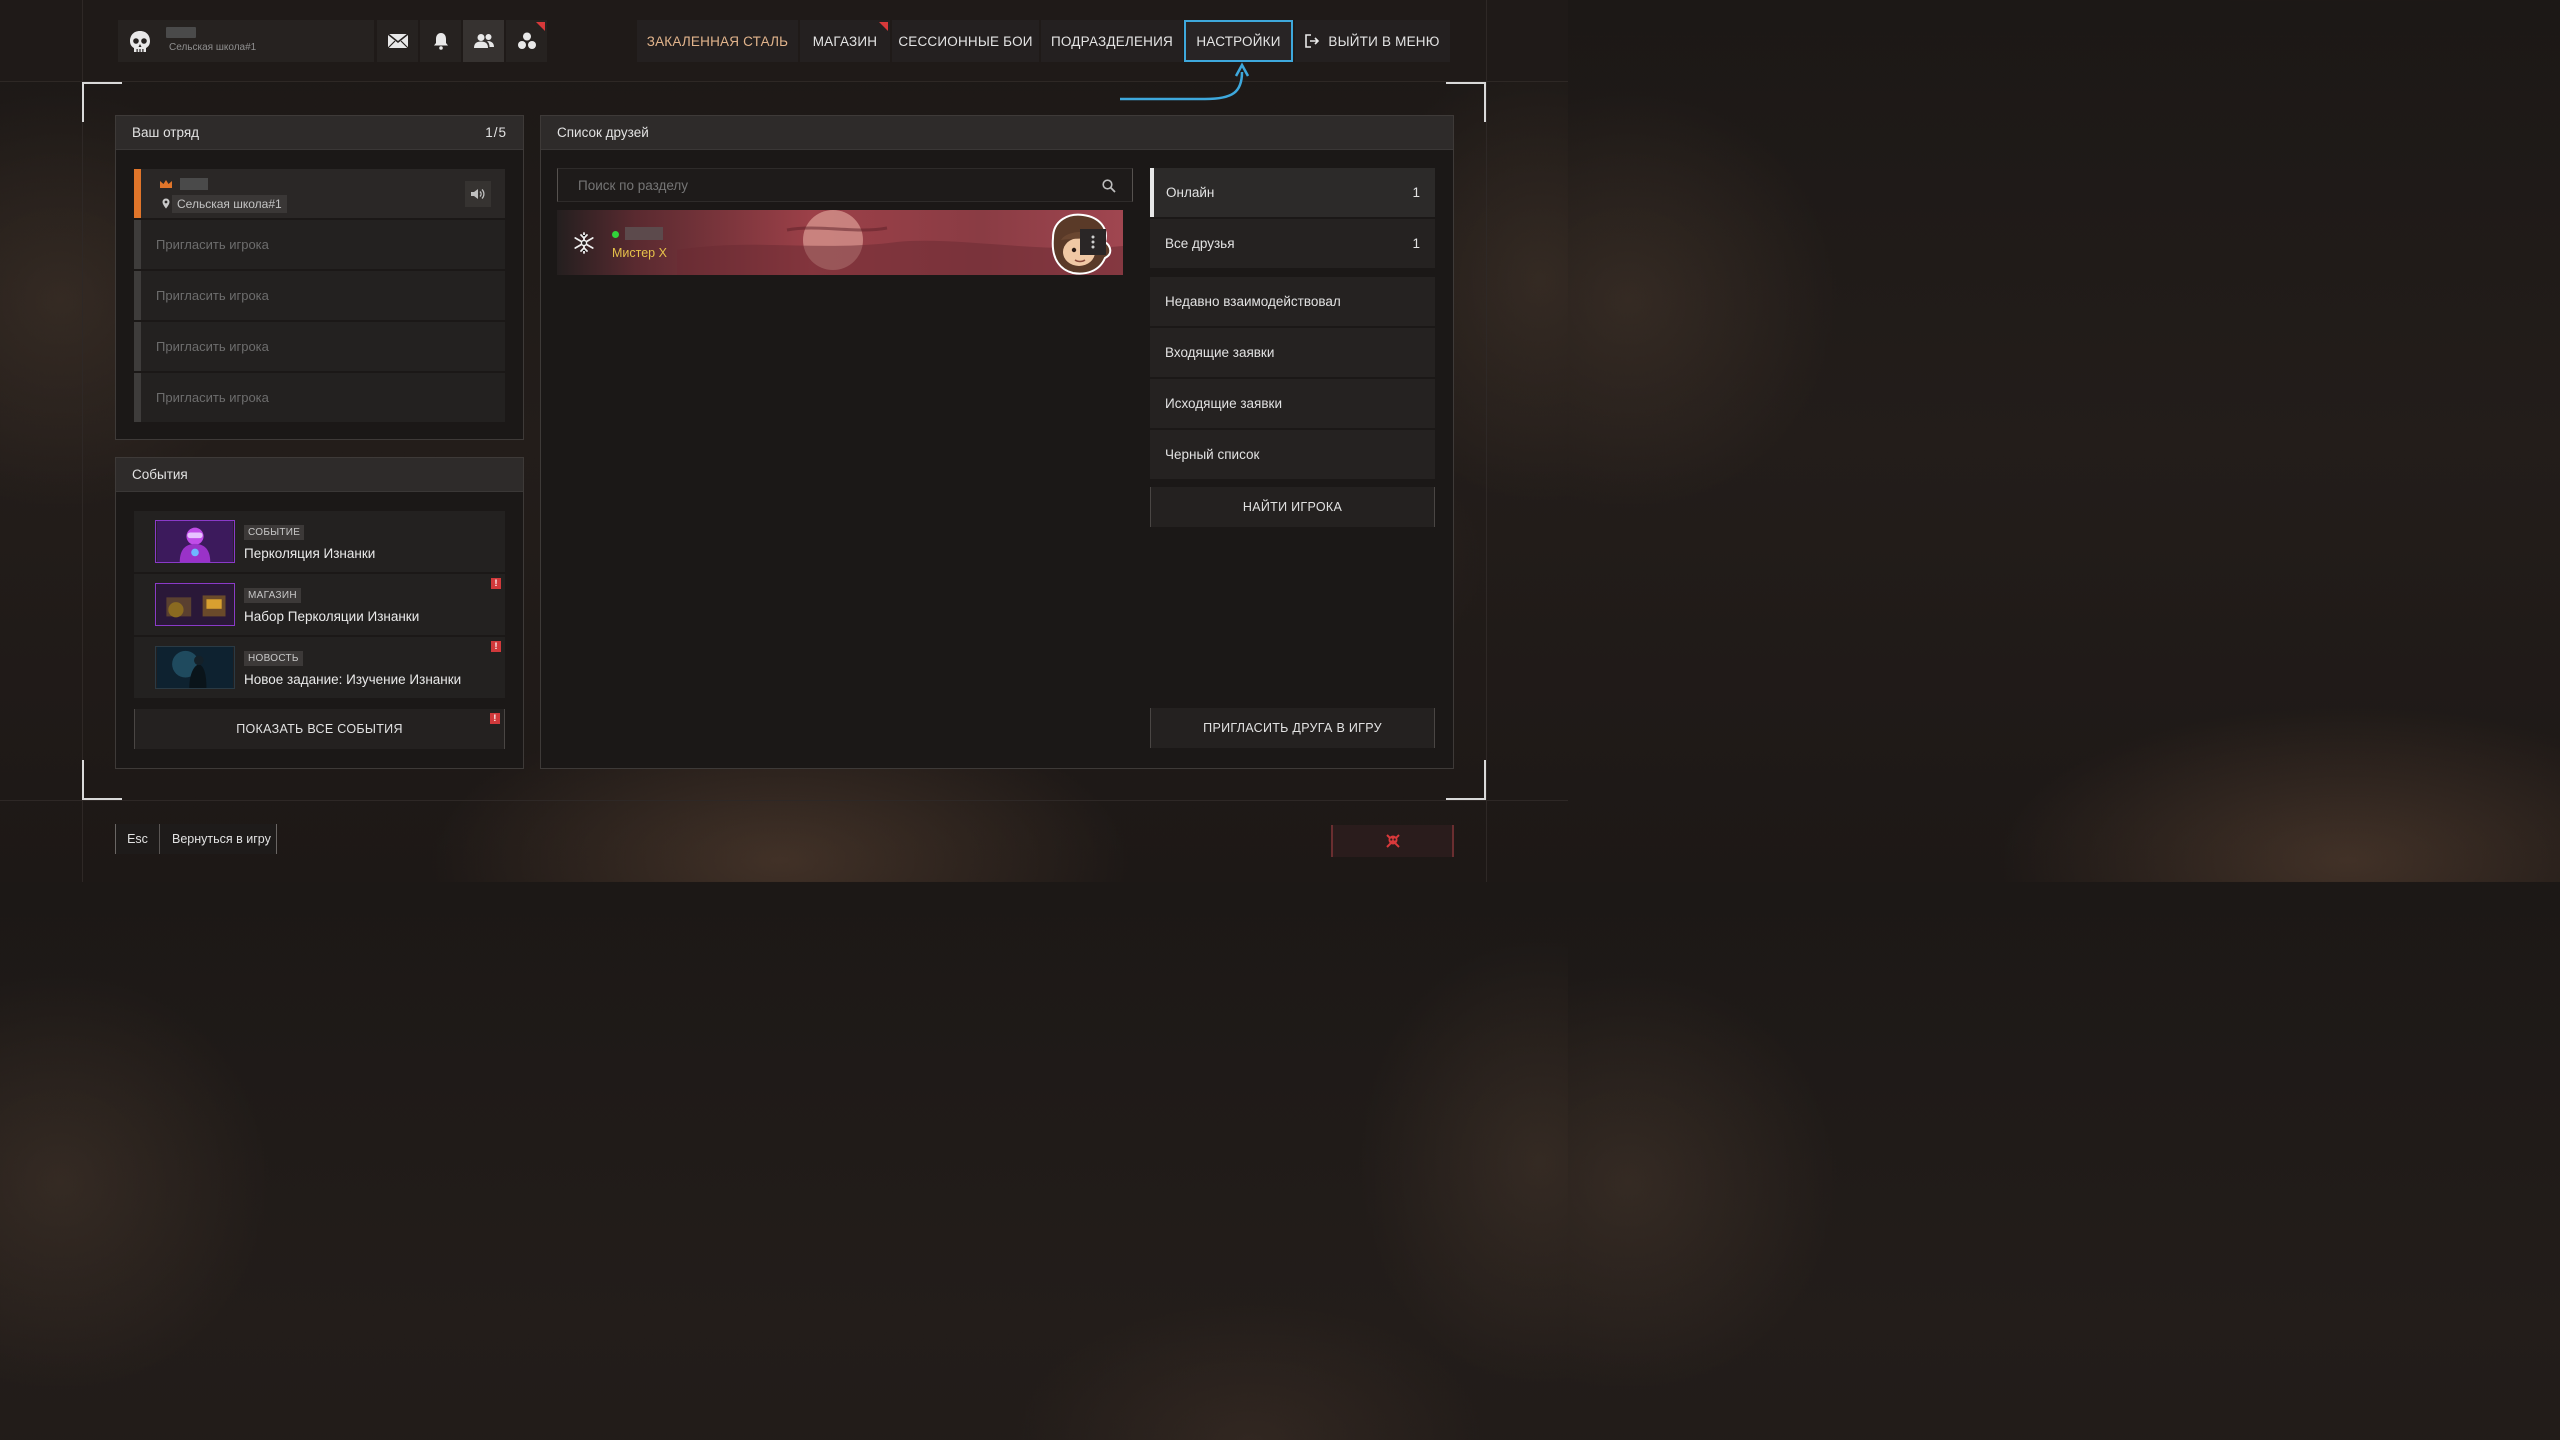  Describe the element at coordinates (82, 441) in the screenshot. I see `frame-line-left` at that location.